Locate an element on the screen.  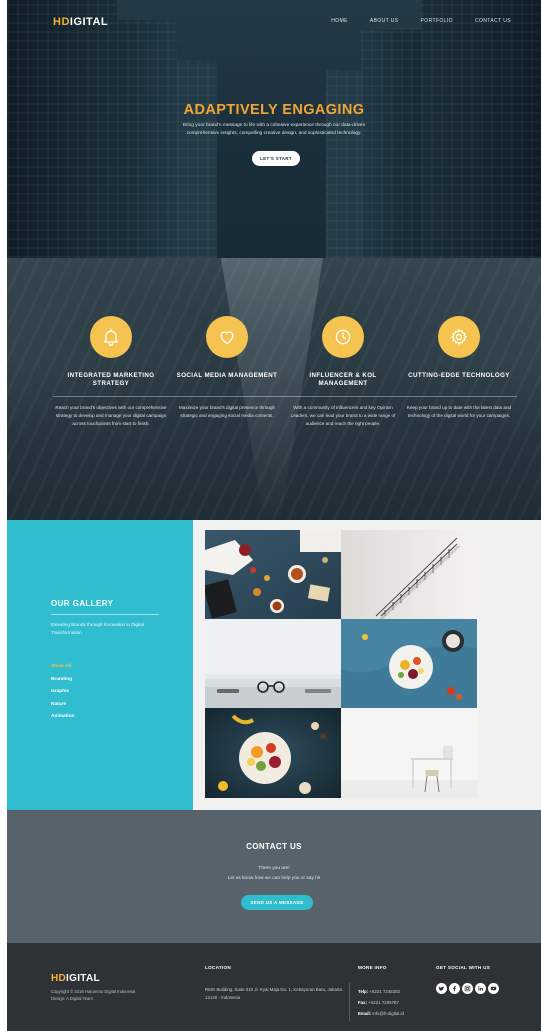
phone-line: Telp: +6221 7245302 is located at coordinates (379, 991).